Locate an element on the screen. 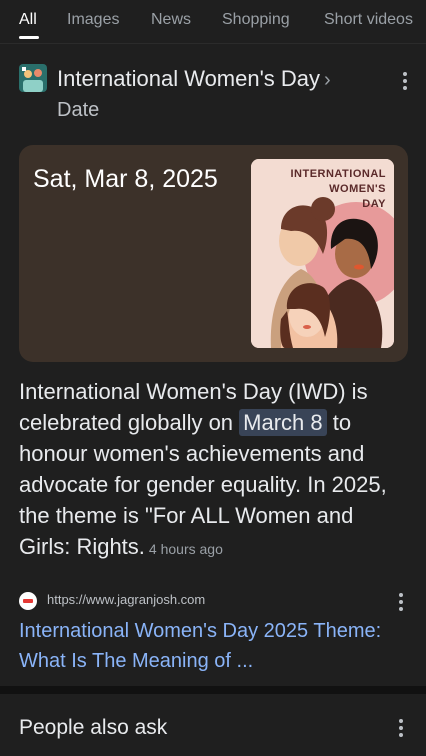  highlighted-date: March 8 is located at coordinates (283, 422).